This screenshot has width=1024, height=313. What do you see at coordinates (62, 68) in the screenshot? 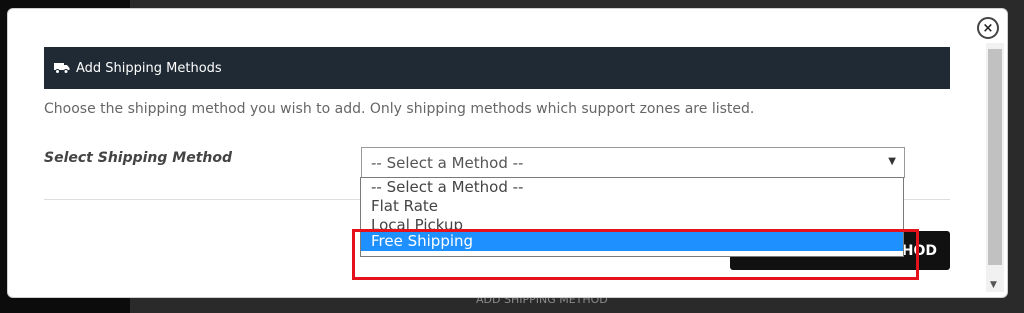
I see `truck-icon` at bounding box center [62, 68].